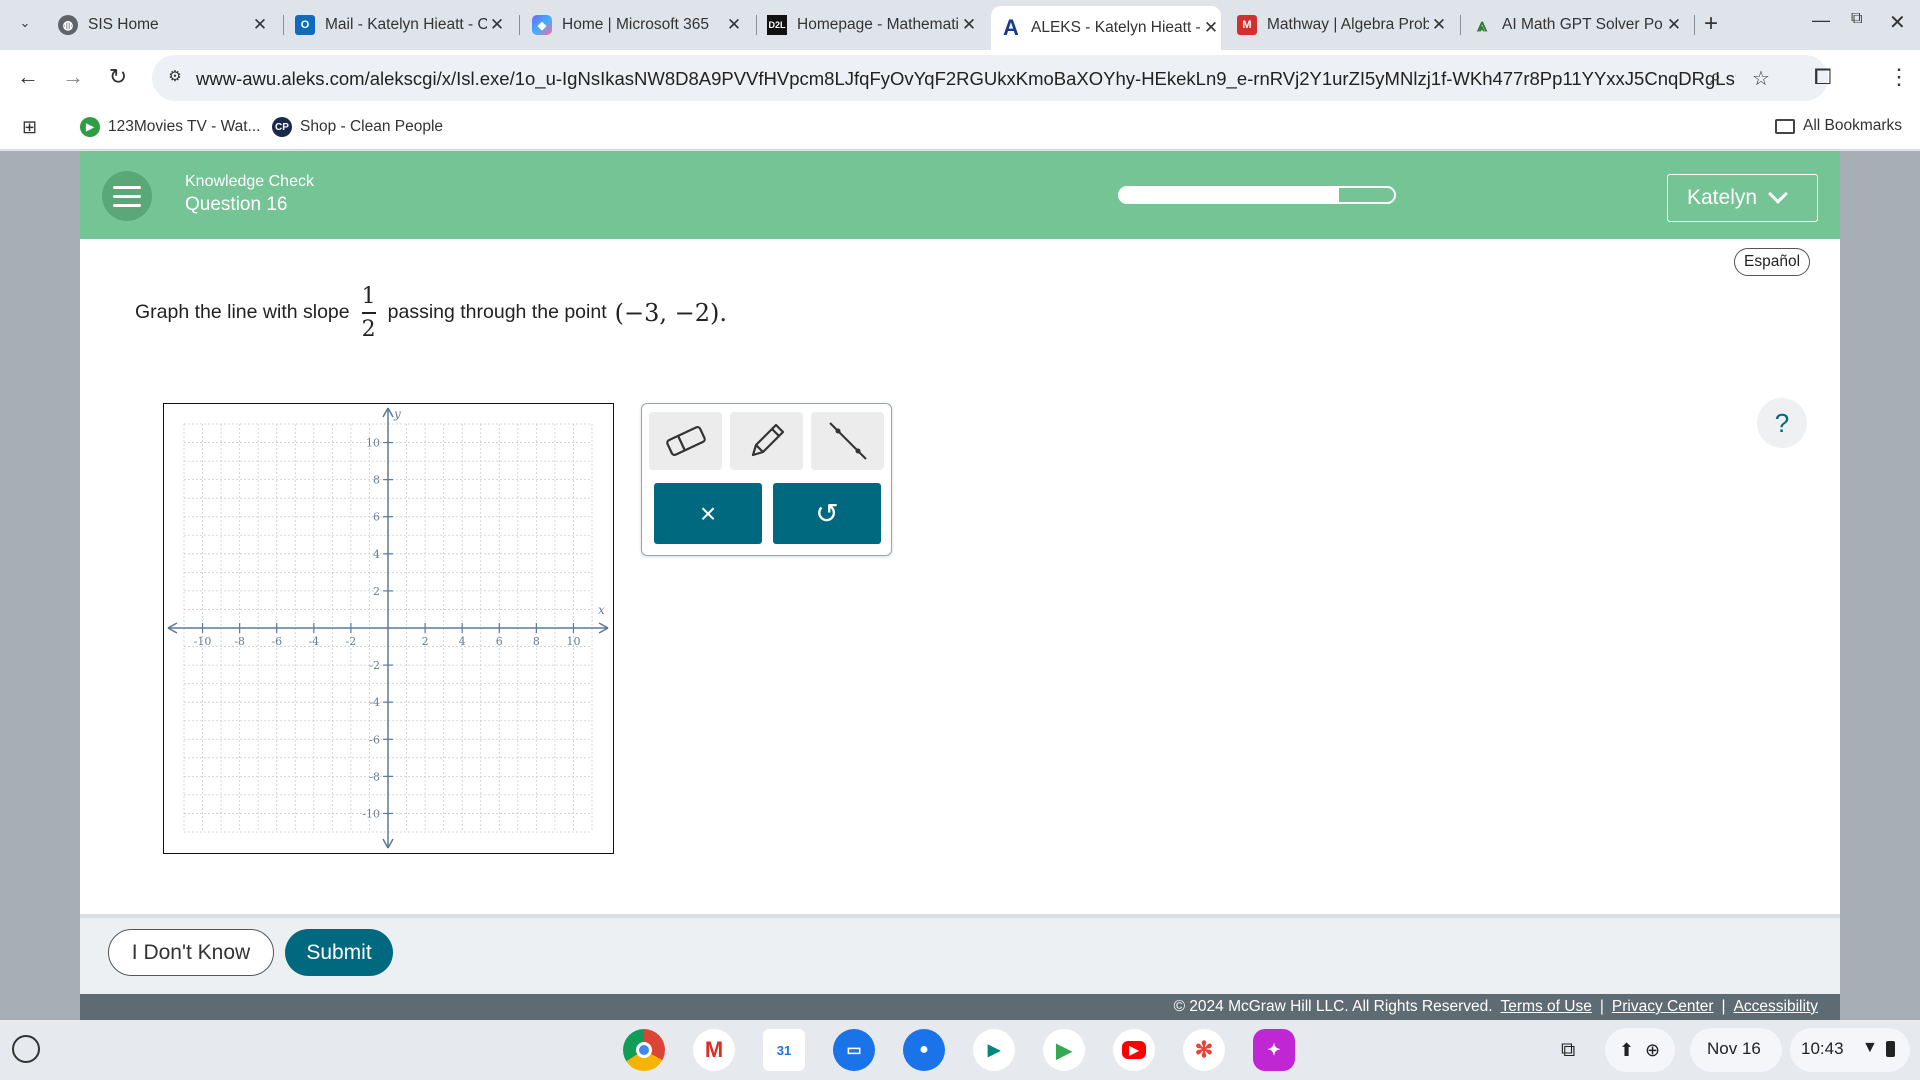  I want to click on chrome-icon, so click(644, 1050).